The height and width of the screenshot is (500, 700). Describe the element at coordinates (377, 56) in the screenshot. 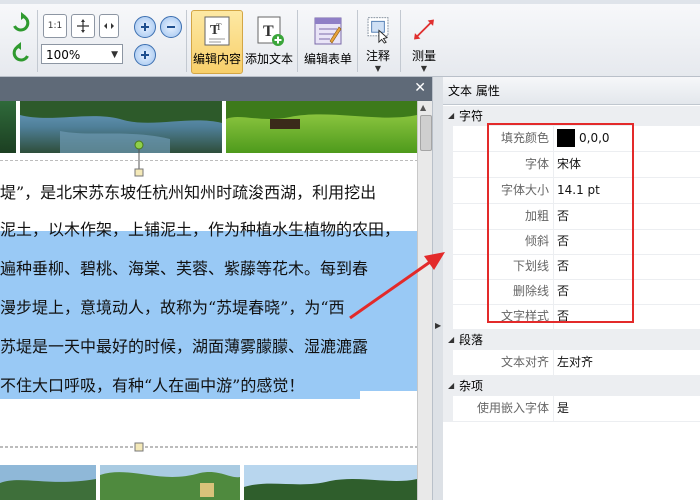

I see `annotate-label: 注释` at that location.